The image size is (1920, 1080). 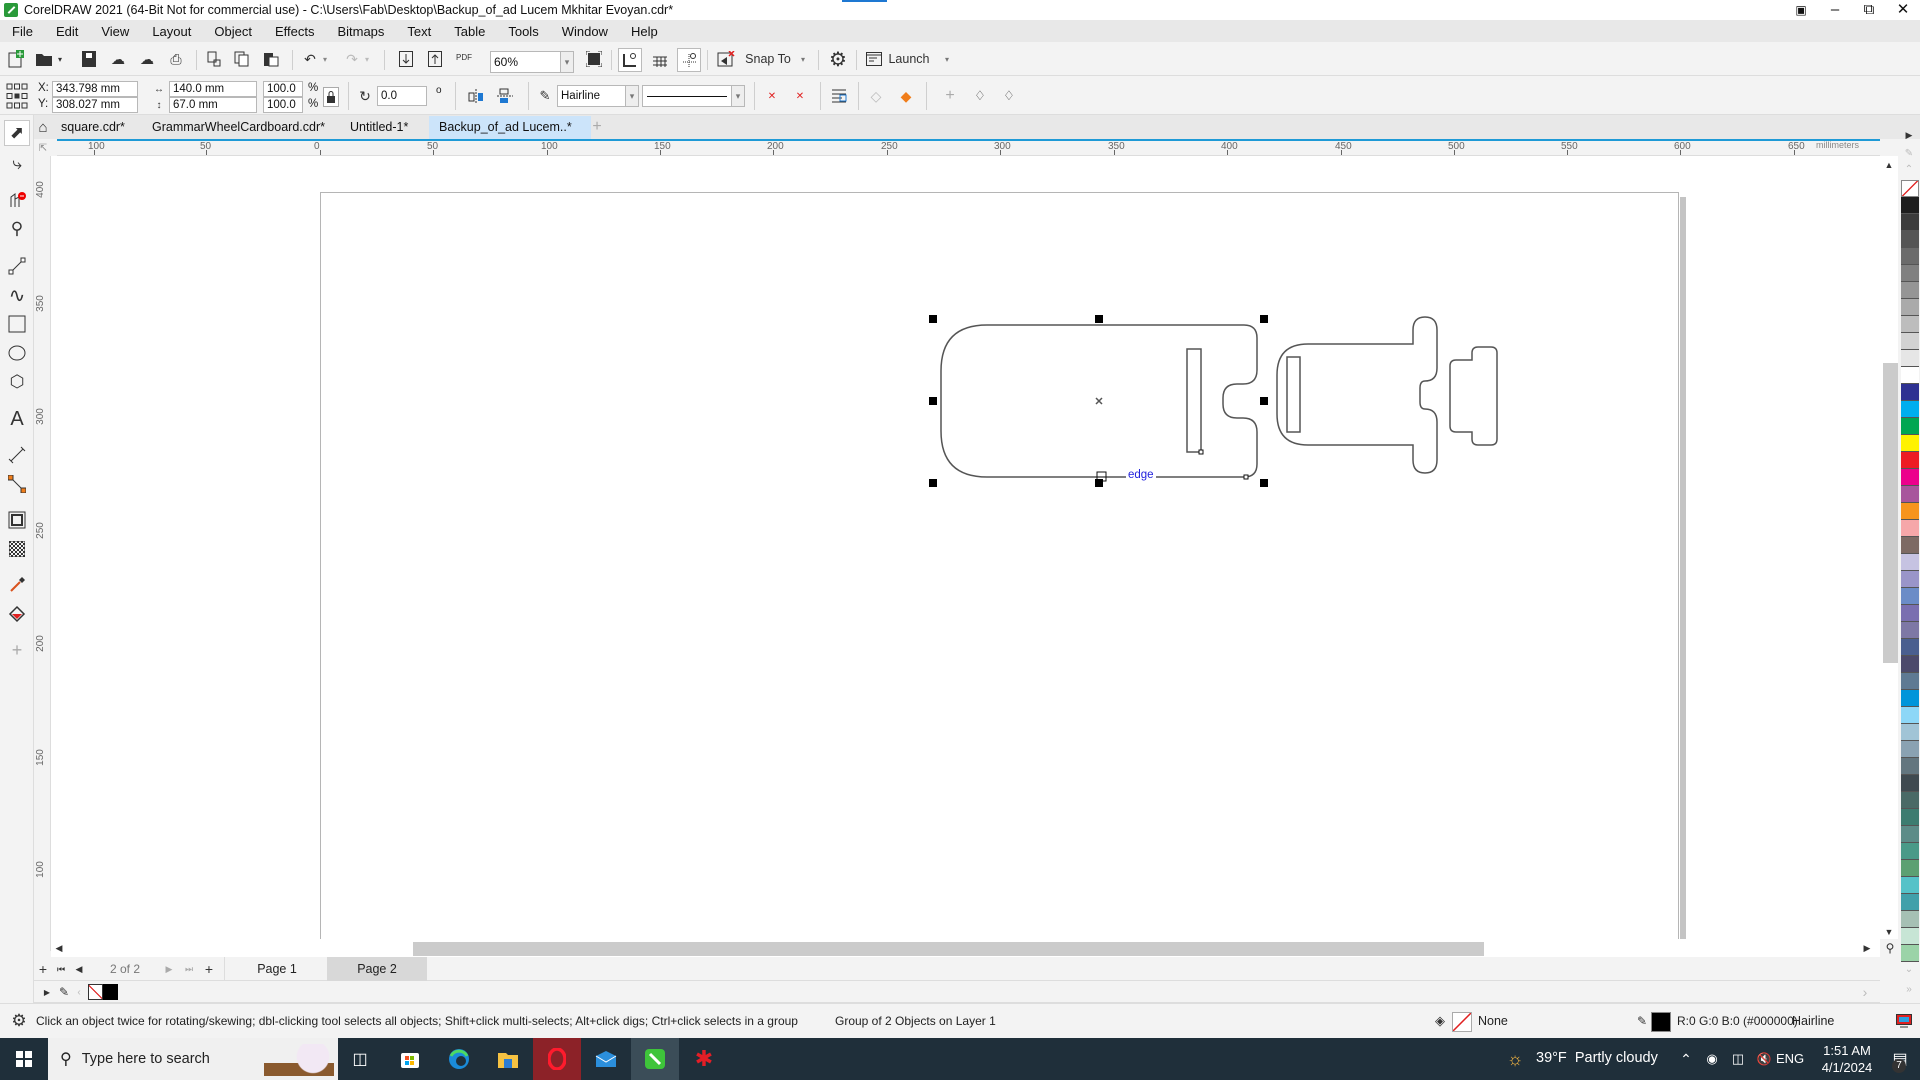 What do you see at coordinates (726, 59) in the screenshot?
I see `snap-off-icon` at bounding box center [726, 59].